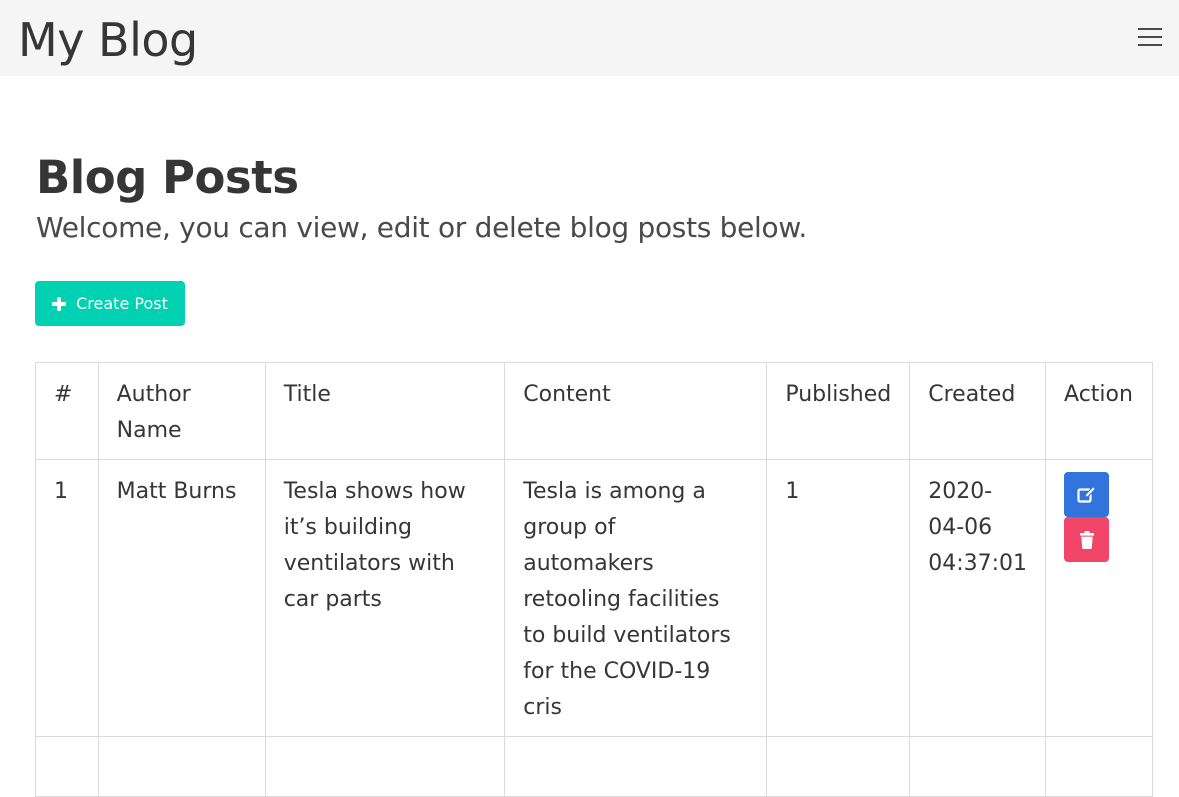 The height and width of the screenshot is (797, 1179). What do you see at coordinates (1099, 598) in the screenshot?
I see `row-actions` at bounding box center [1099, 598].